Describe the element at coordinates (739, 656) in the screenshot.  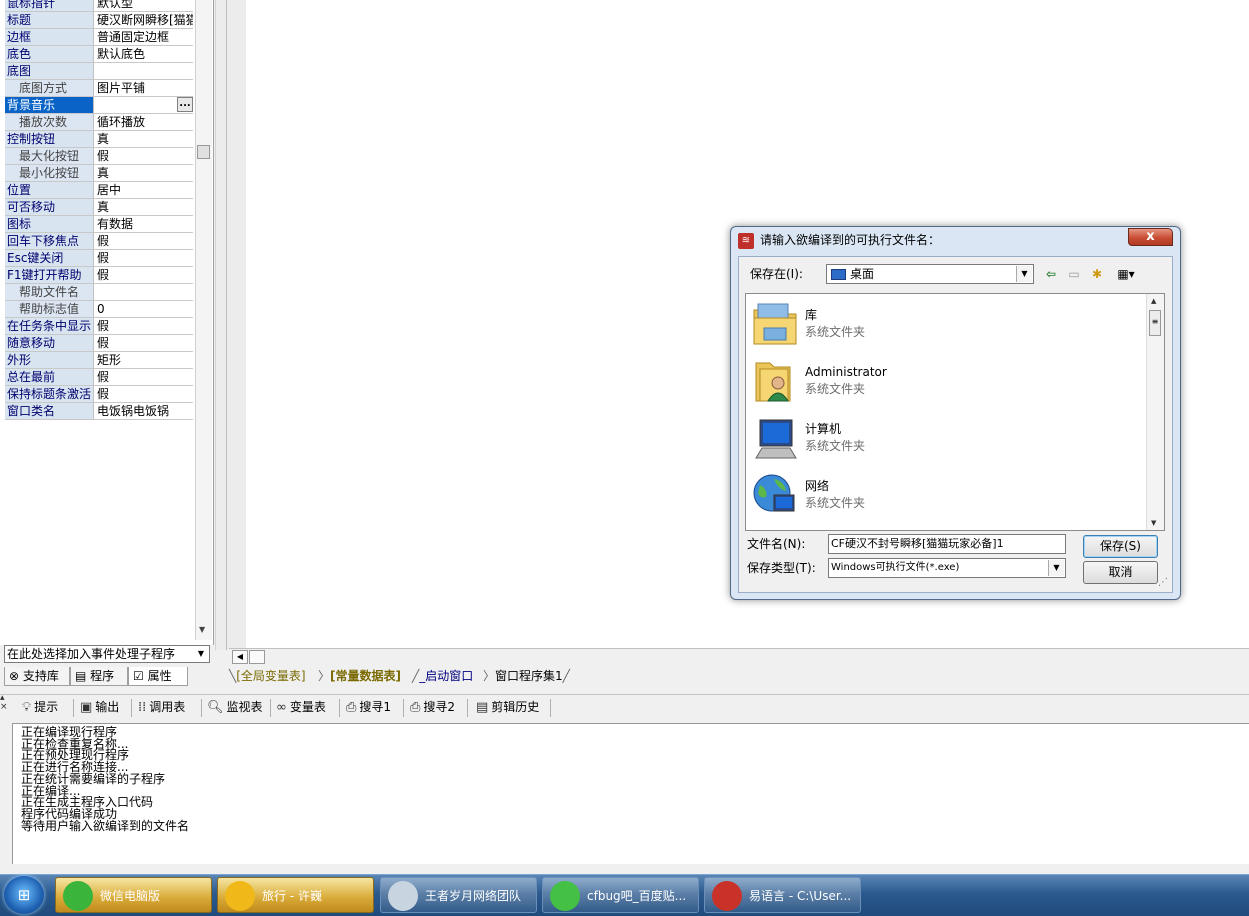
I see `editor-horizontal-scrollbar: ◀` at that location.